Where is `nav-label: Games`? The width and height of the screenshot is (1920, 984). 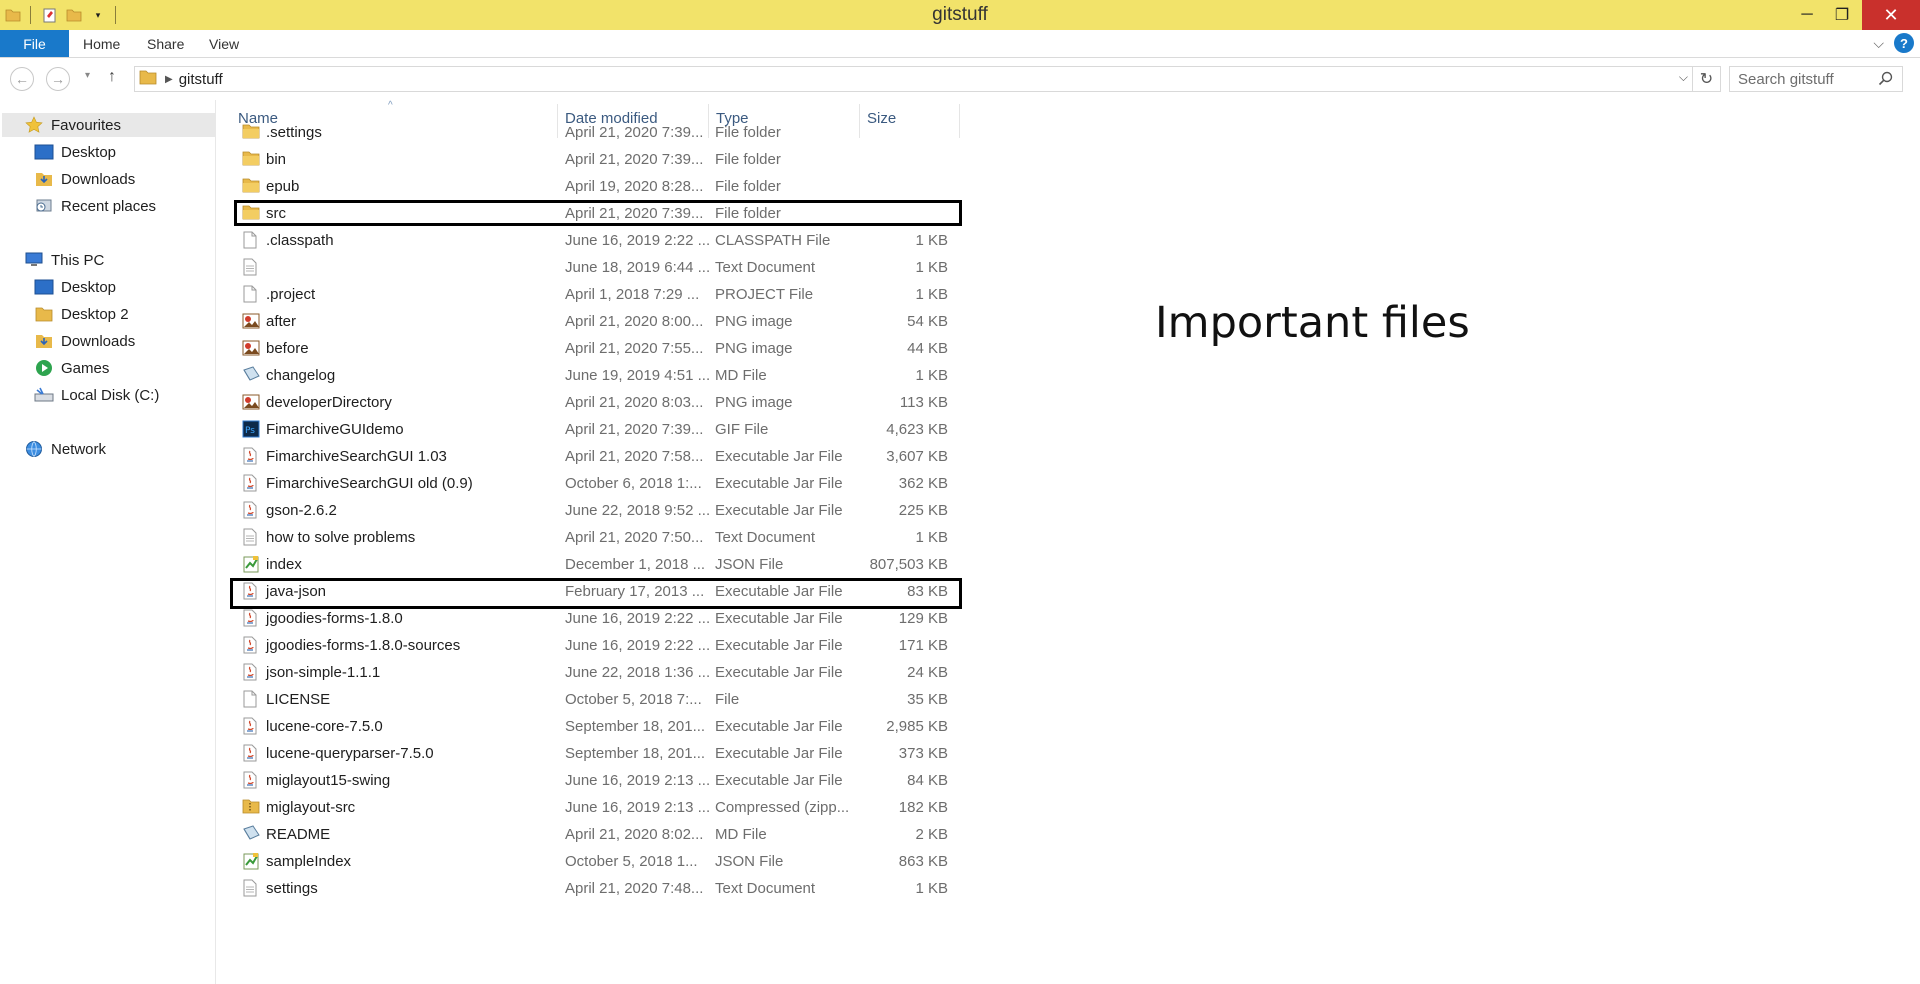
nav-label: Games is located at coordinates (85, 368).